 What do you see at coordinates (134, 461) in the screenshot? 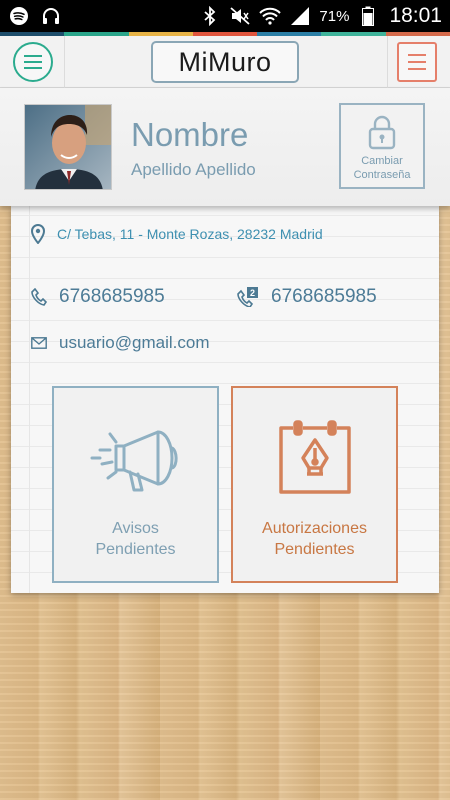
I see `megaphone-icon` at bounding box center [134, 461].